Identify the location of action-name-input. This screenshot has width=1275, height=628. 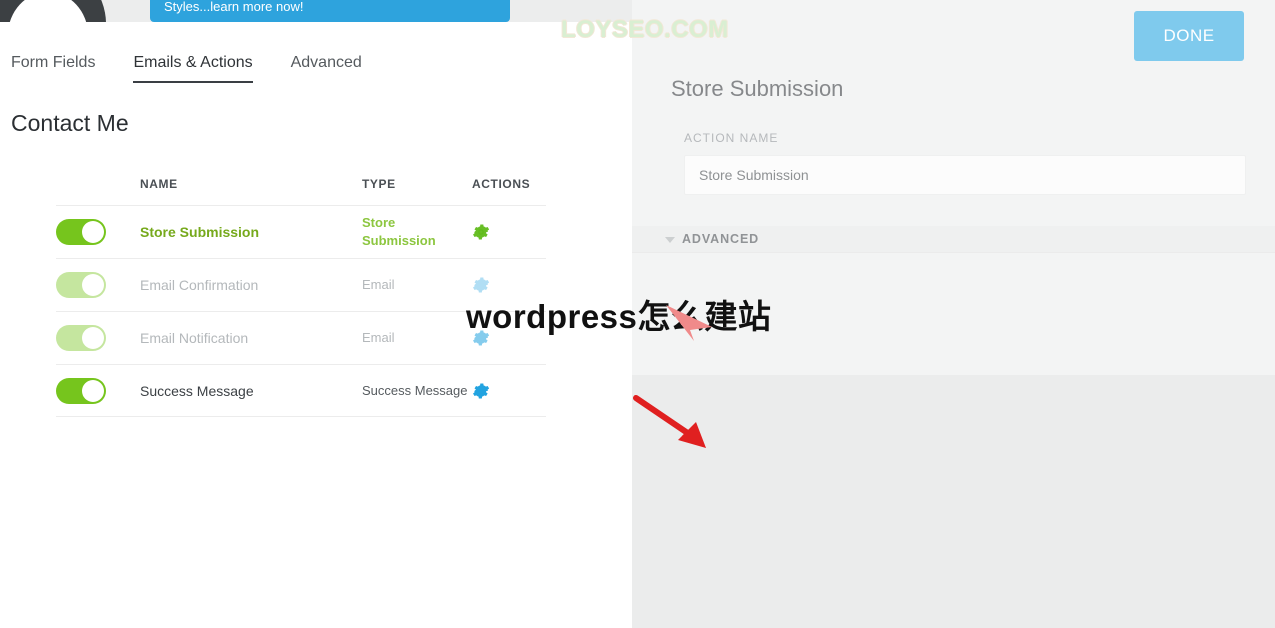
(965, 175).